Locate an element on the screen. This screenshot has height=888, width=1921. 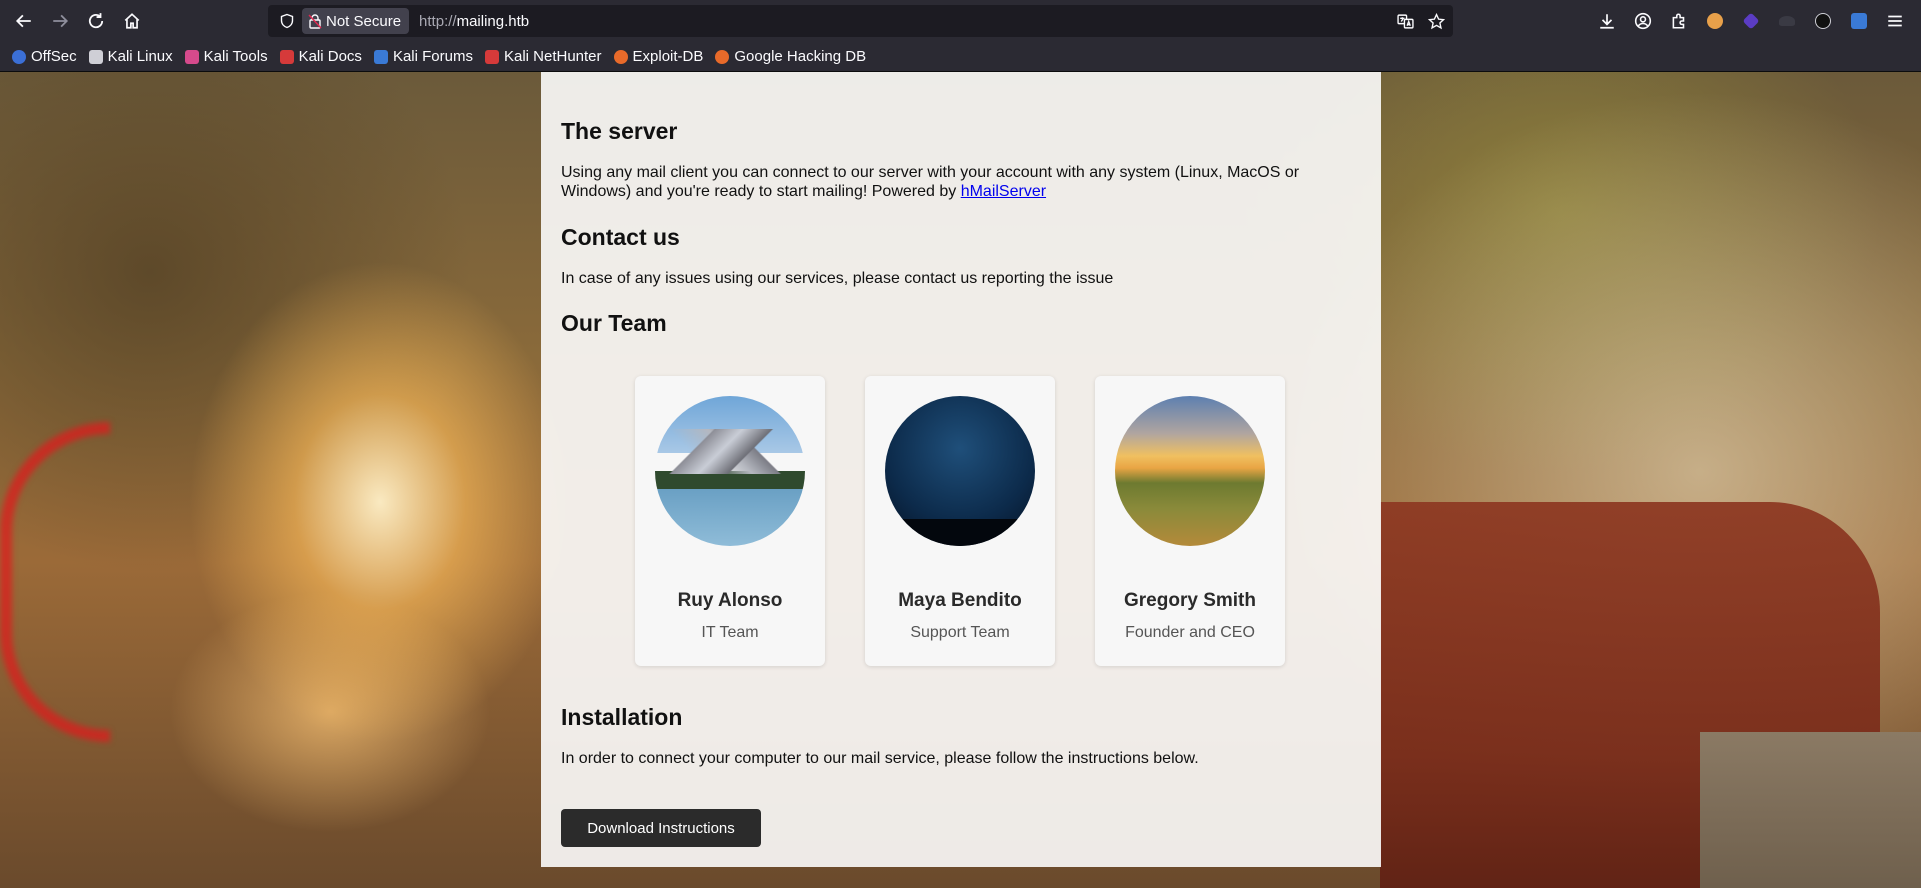
bookmark-exploit-db: Exploit-DB is located at coordinates (658, 56).